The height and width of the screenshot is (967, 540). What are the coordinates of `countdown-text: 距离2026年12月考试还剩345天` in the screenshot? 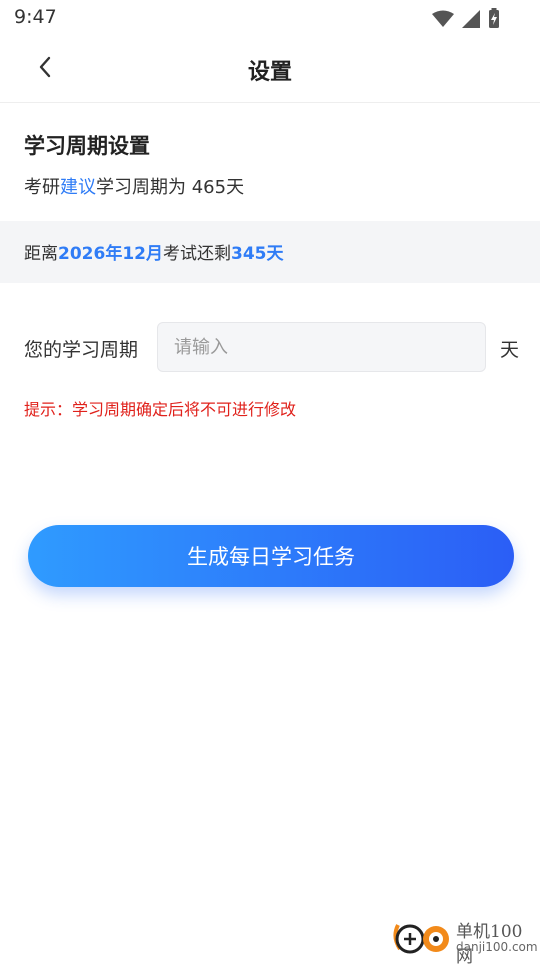 It's located at (153, 251).